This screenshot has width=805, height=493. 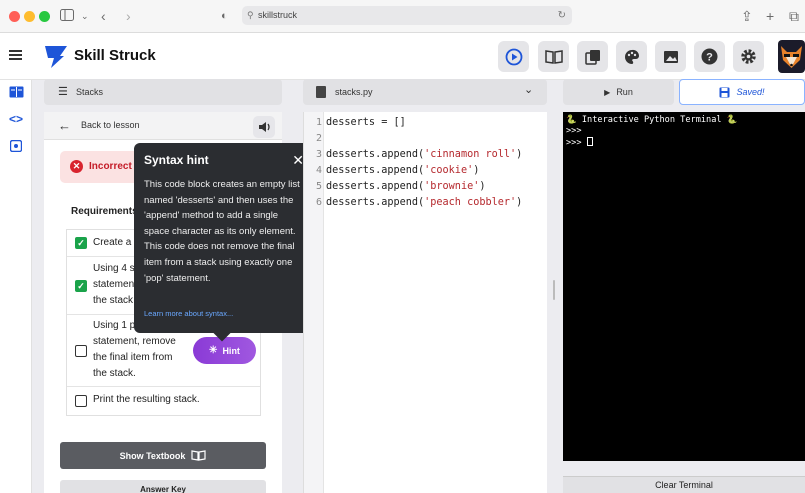 I want to click on sidebar-toggle-icon, so click(x=67, y=16).